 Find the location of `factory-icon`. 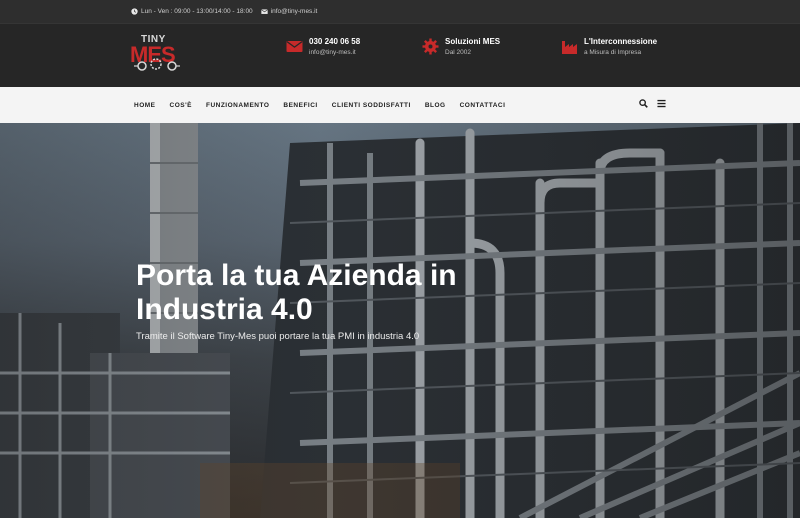

factory-icon is located at coordinates (569, 47).